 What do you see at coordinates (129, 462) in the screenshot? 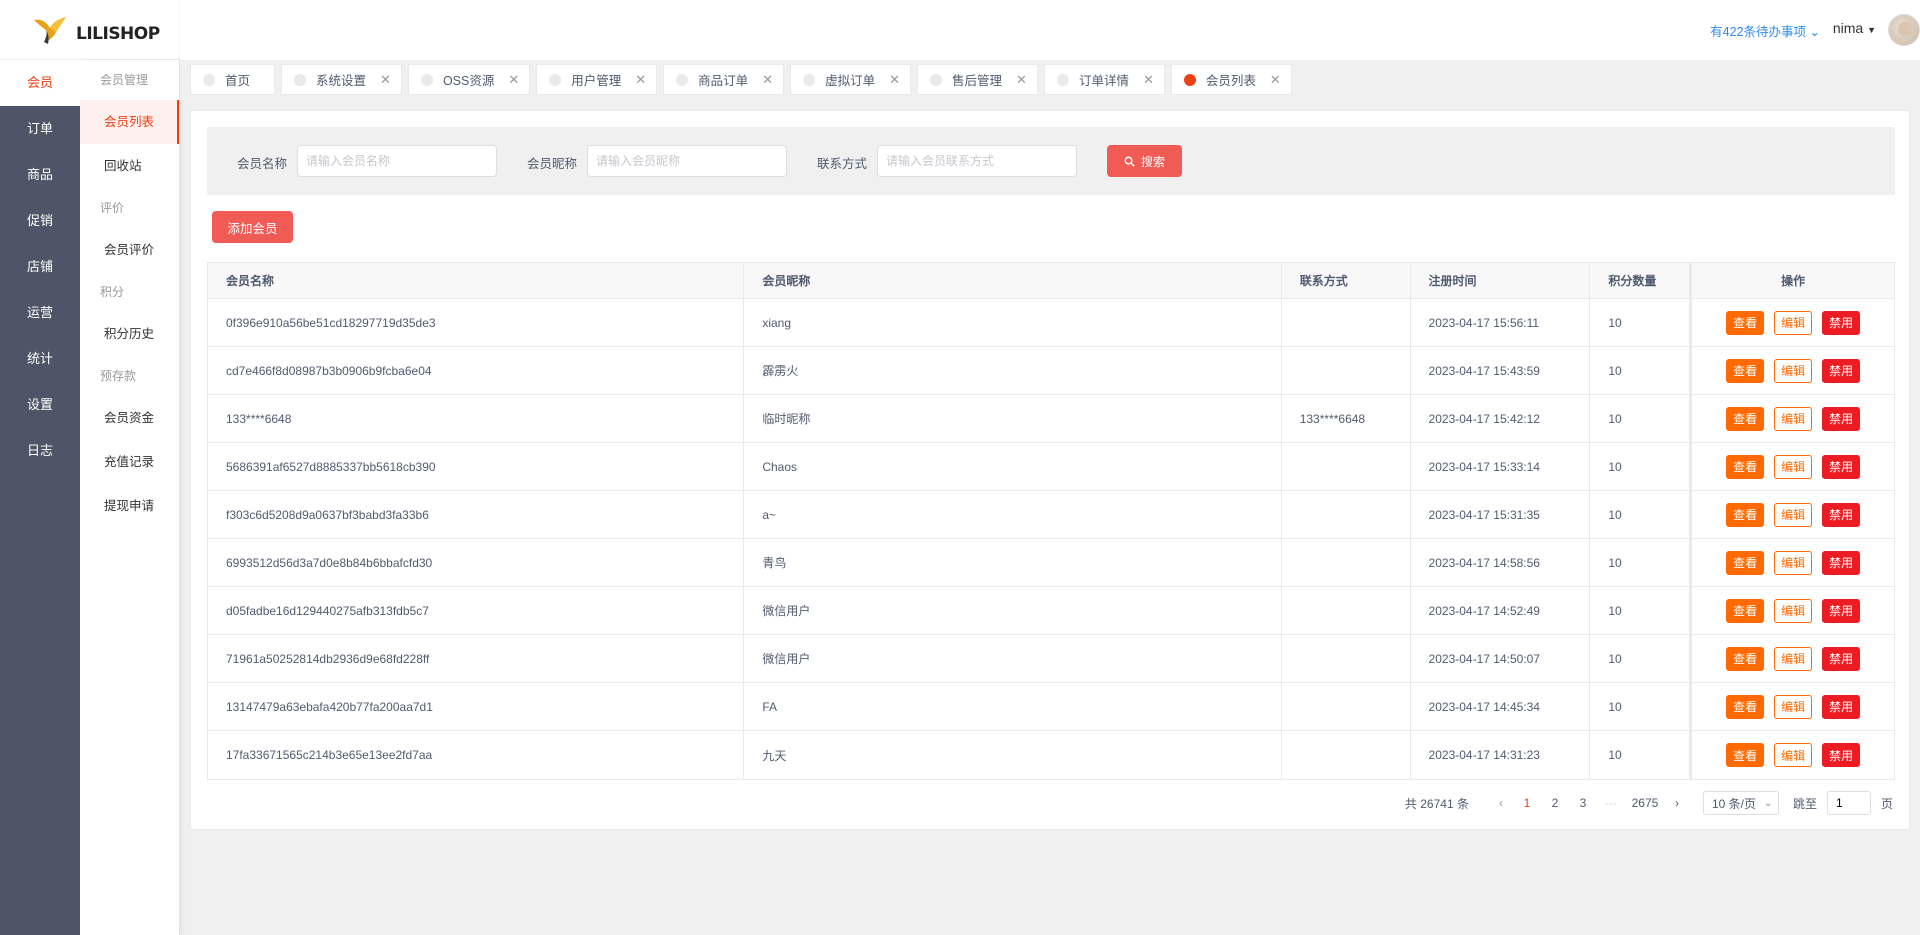
I see `sub-item-recharge: 充值记录` at bounding box center [129, 462].